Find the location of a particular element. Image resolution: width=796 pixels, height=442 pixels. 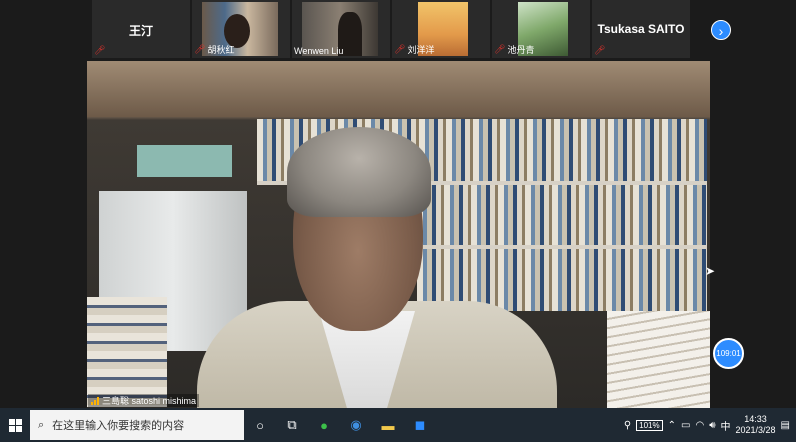

task-view-icon: ⧉ is located at coordinates (292, 425).